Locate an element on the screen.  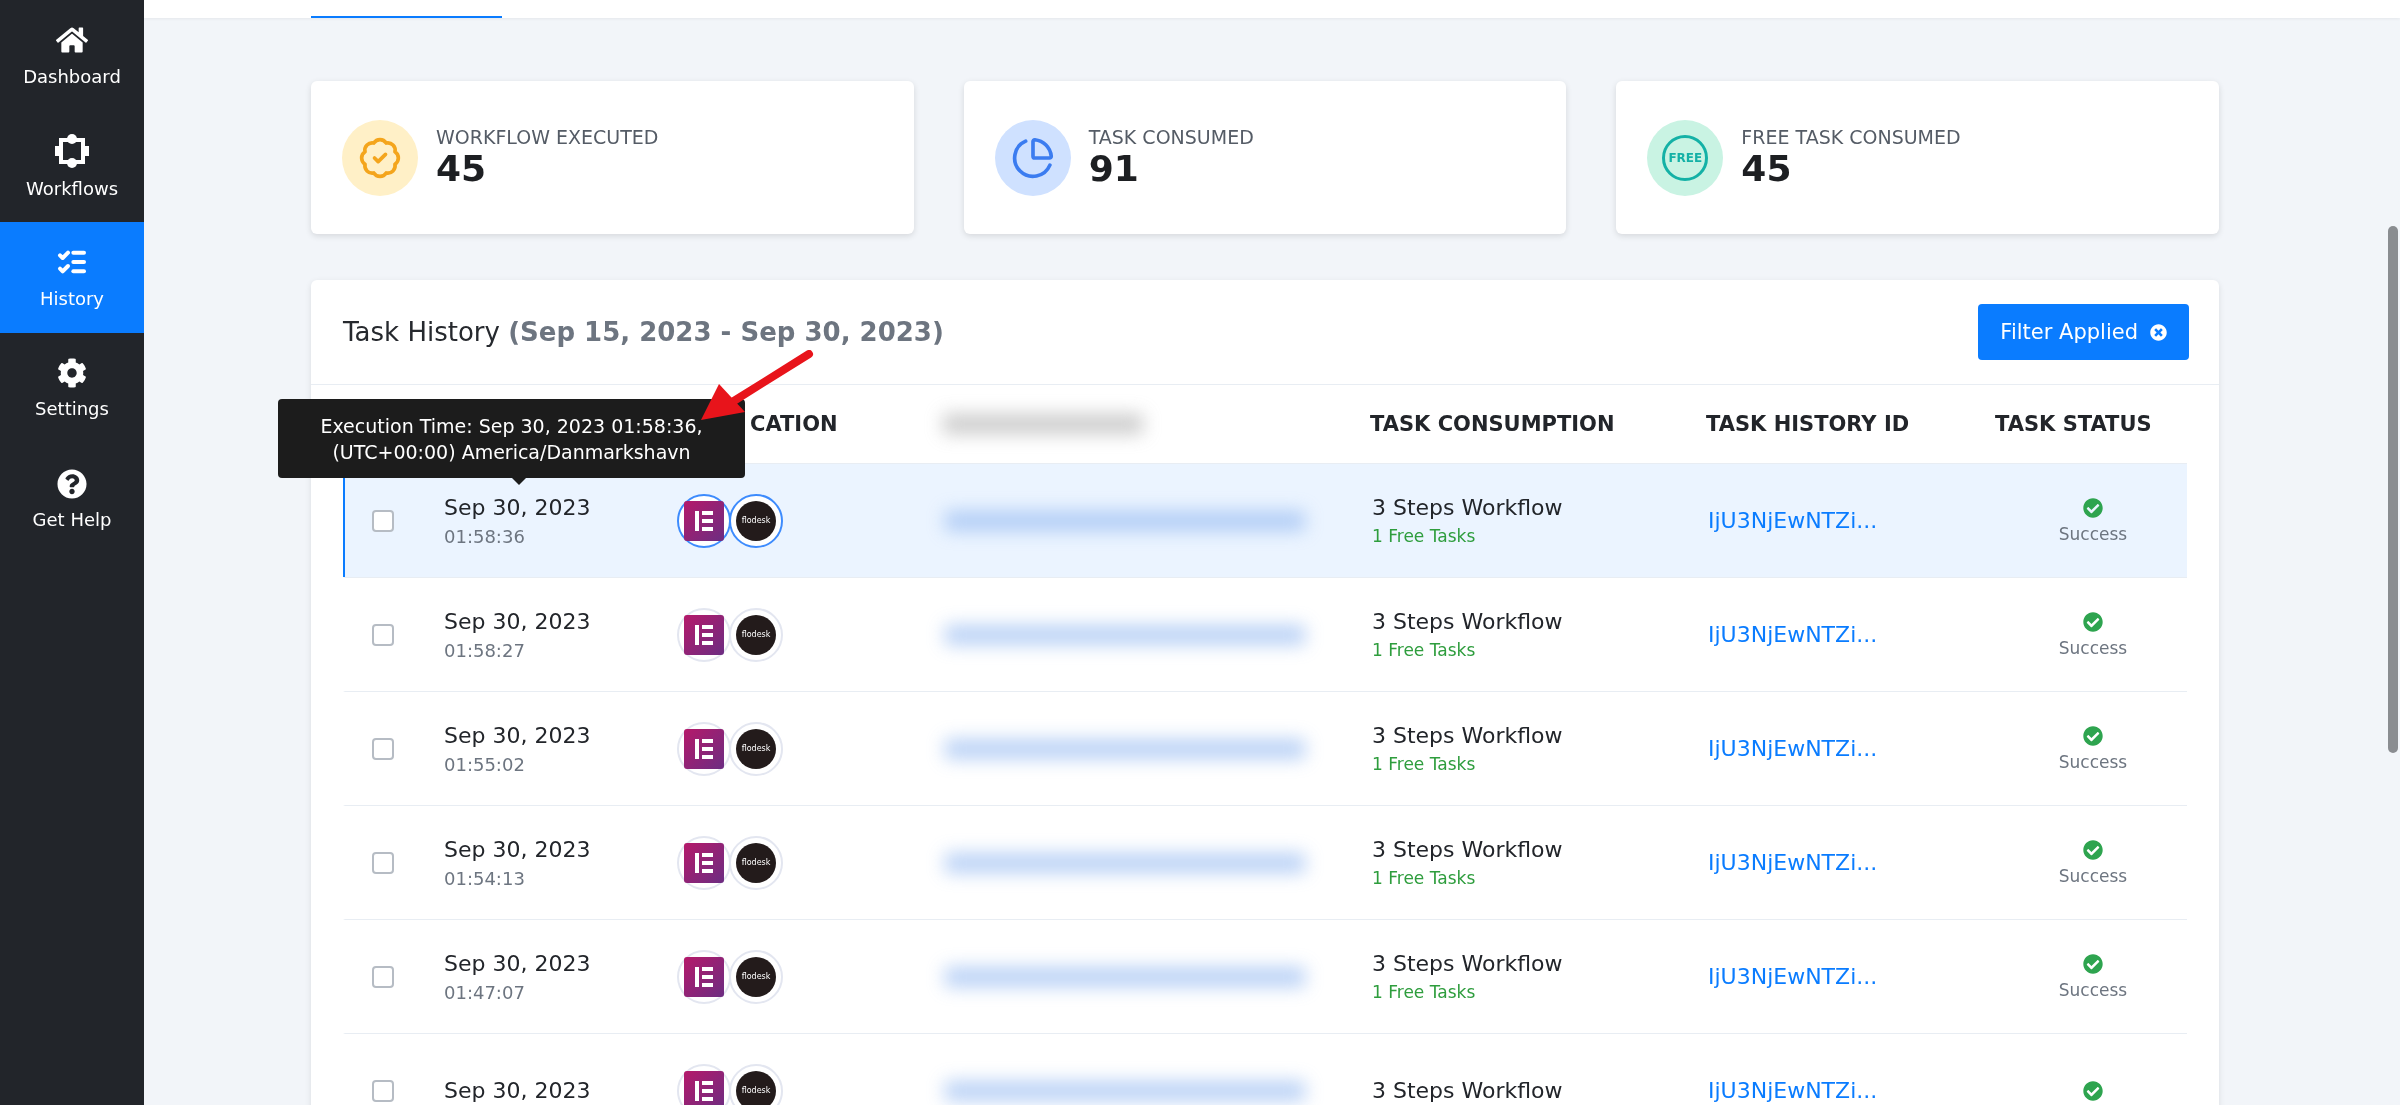
settings-icon is located at coordinates (72, 373).